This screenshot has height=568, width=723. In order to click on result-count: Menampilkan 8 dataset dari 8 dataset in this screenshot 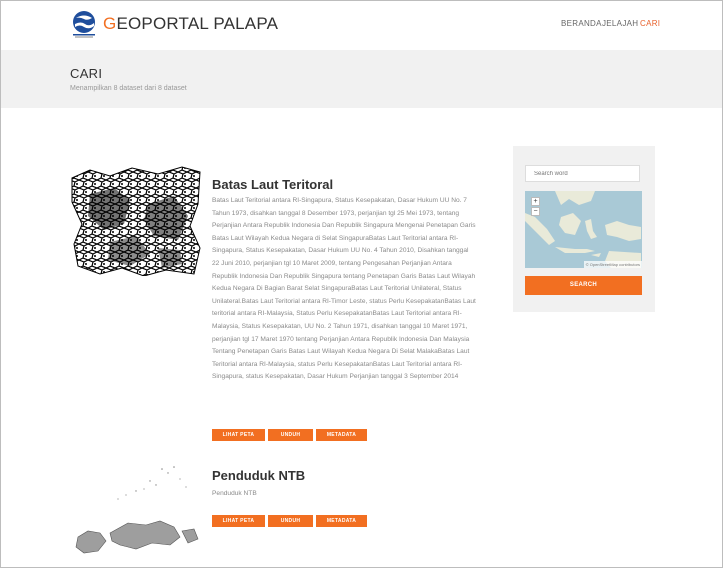, I will do `click(128, 88)`.